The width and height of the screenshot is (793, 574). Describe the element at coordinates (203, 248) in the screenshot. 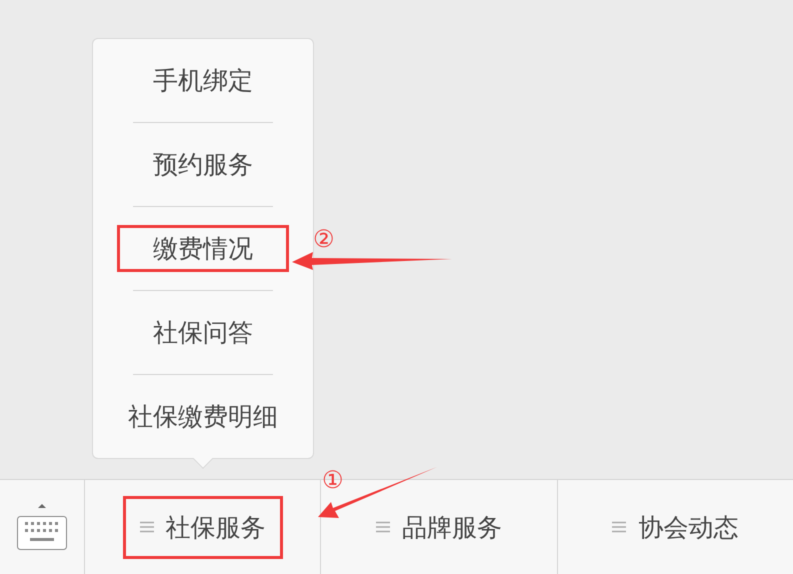

I see `menu-item: 缴费情况` at that location.